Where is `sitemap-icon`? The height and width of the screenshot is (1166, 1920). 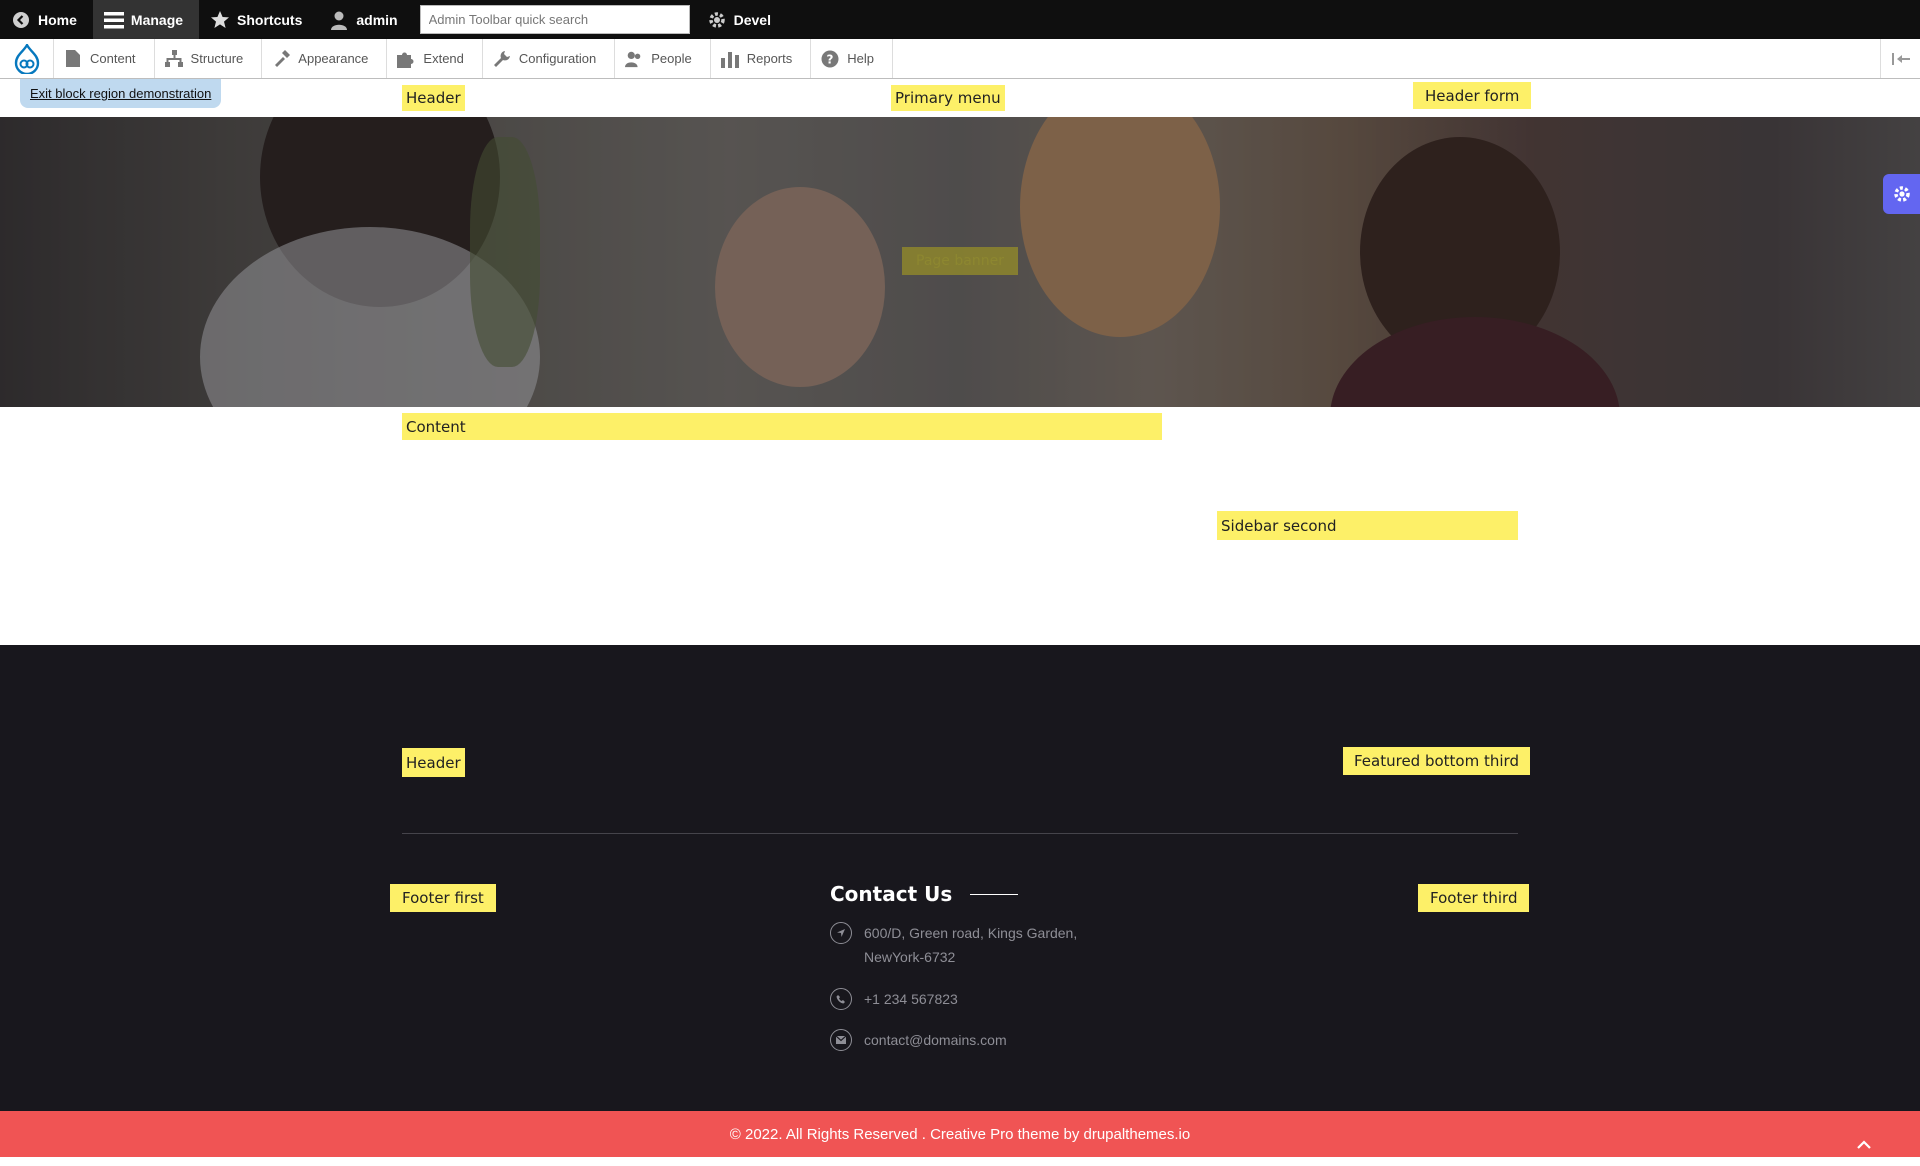 sitemap-icon is located at coordinates (173, 59).